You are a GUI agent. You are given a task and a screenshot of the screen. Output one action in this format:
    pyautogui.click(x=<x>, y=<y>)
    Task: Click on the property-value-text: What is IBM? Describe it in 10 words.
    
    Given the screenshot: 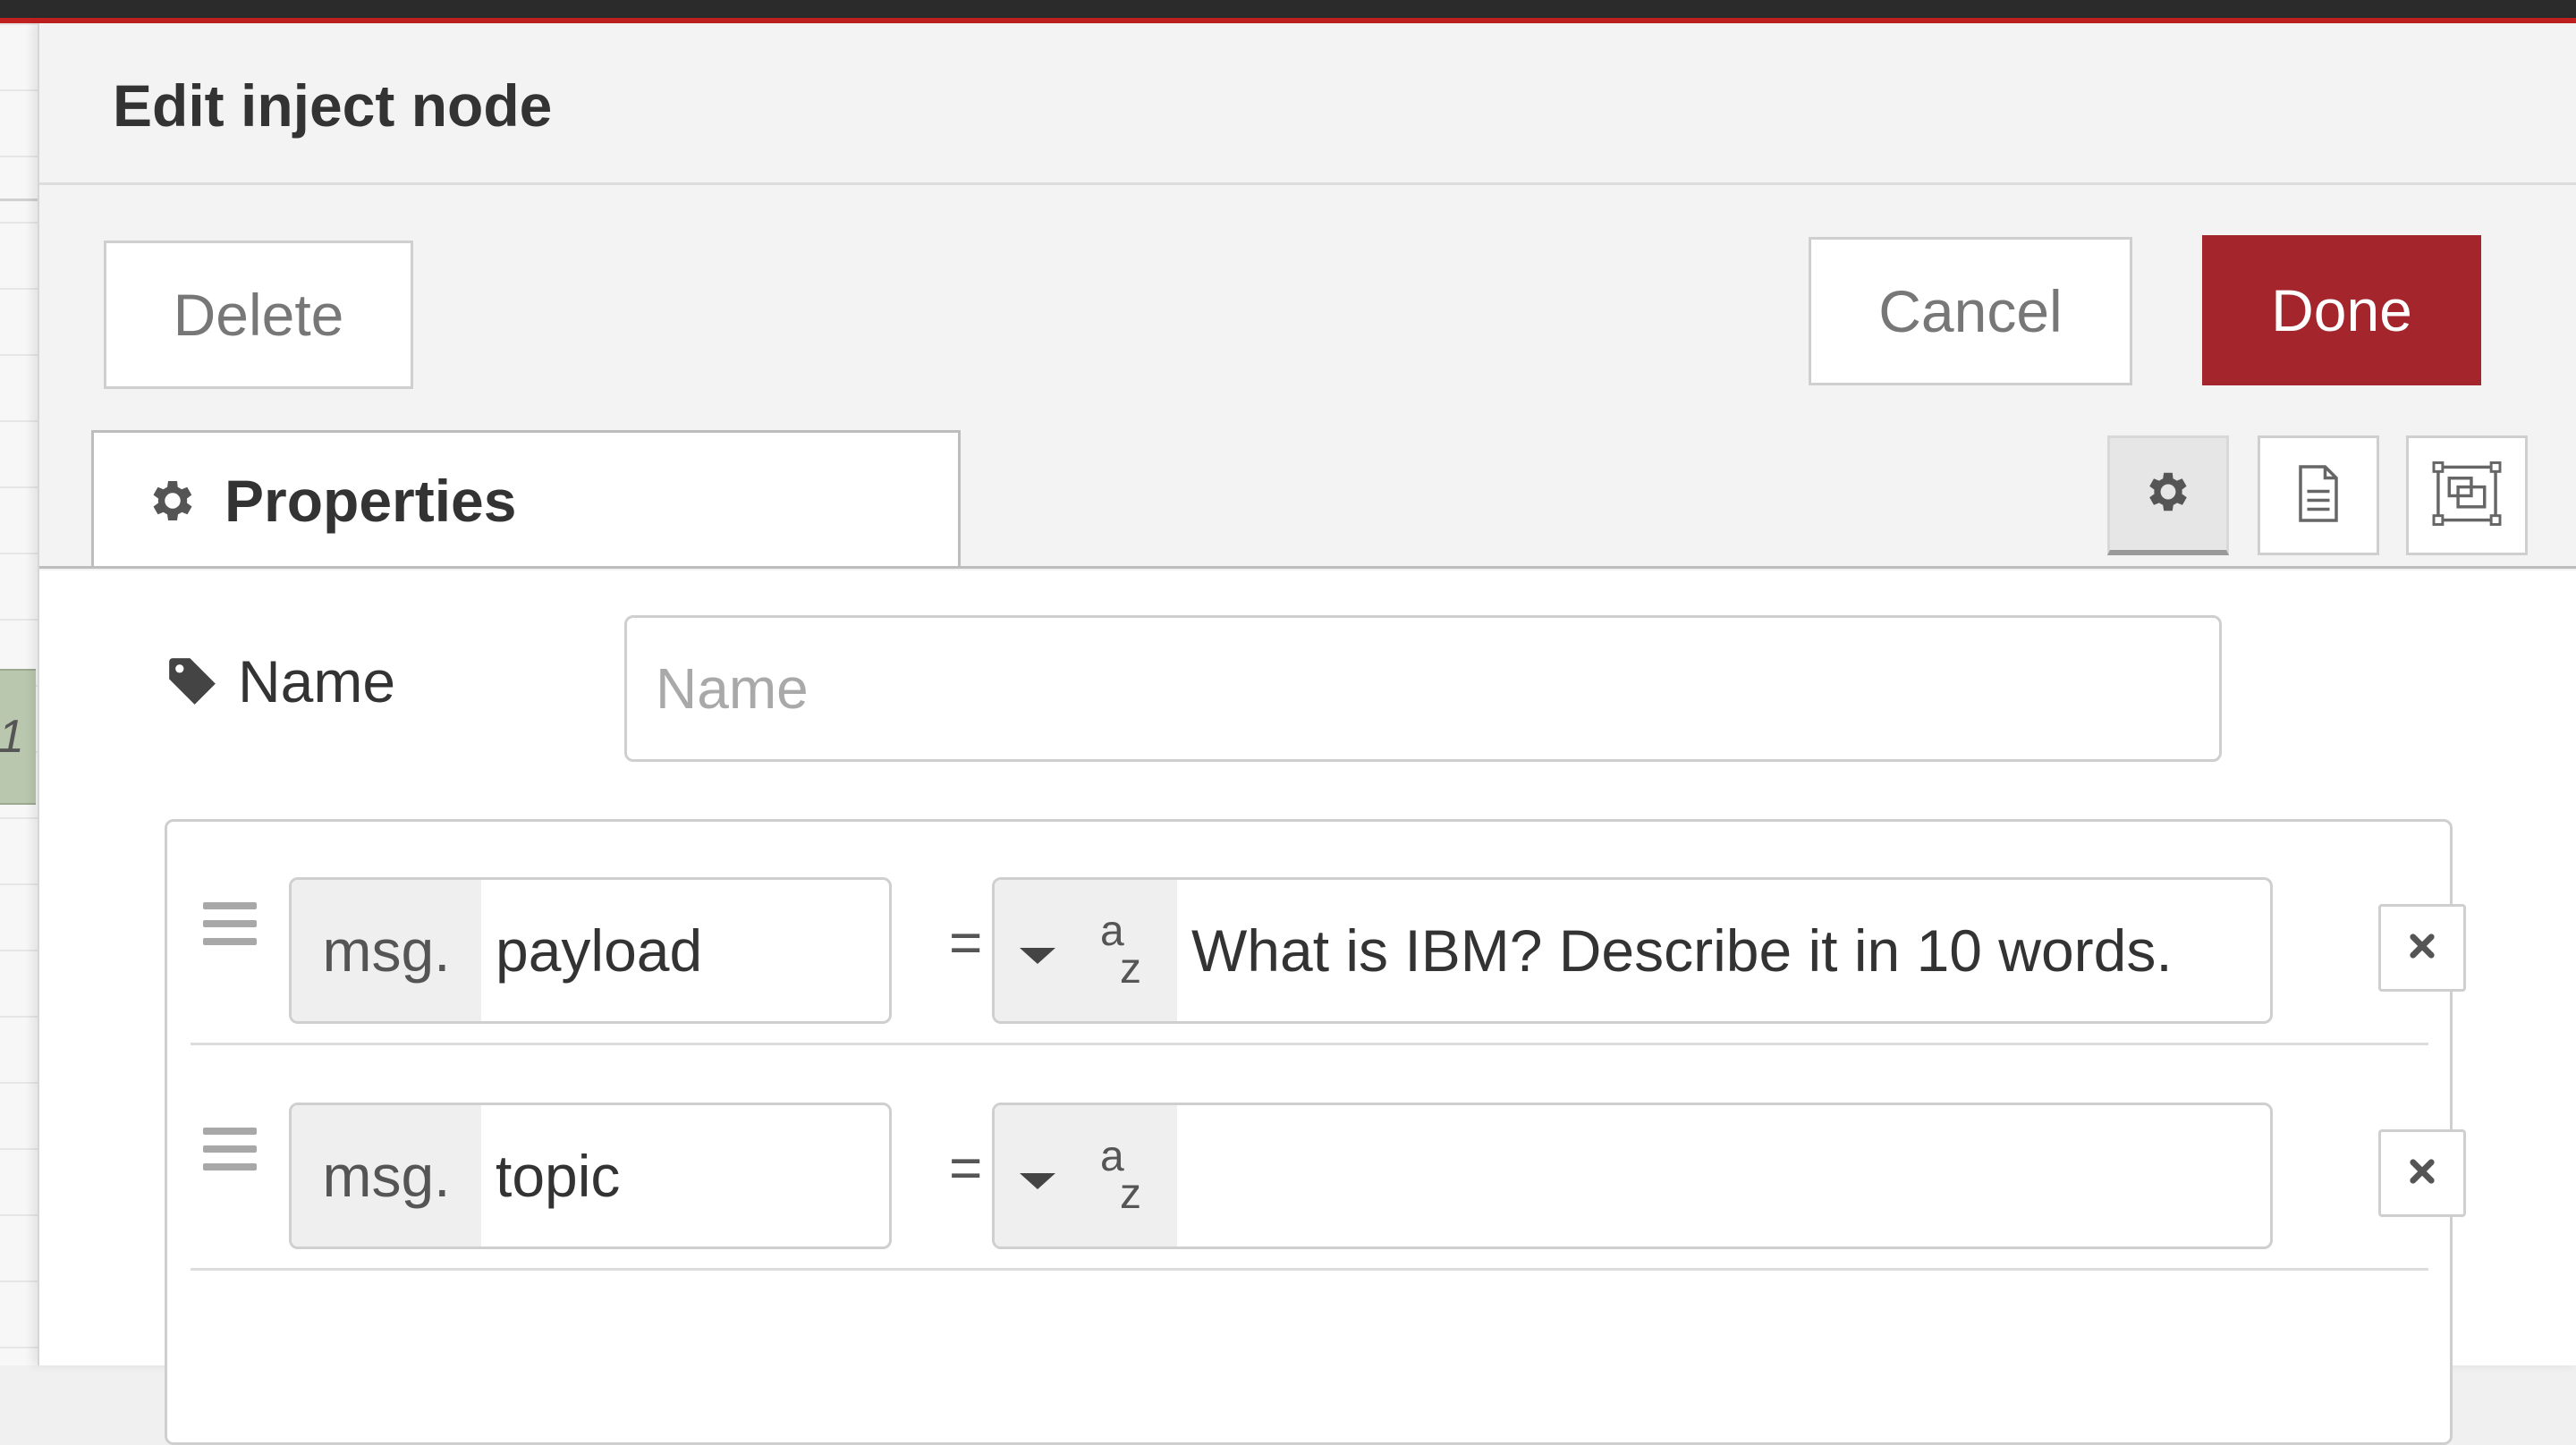 What is the action you would take?
    pyautogui.click(x=1723, y=950)
    